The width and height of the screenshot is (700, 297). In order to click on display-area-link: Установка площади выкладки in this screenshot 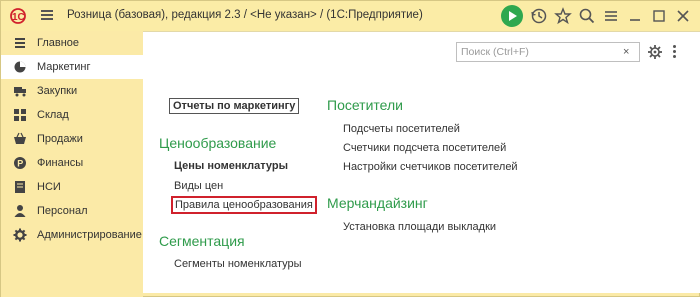, I will do `click(419, 227)`.